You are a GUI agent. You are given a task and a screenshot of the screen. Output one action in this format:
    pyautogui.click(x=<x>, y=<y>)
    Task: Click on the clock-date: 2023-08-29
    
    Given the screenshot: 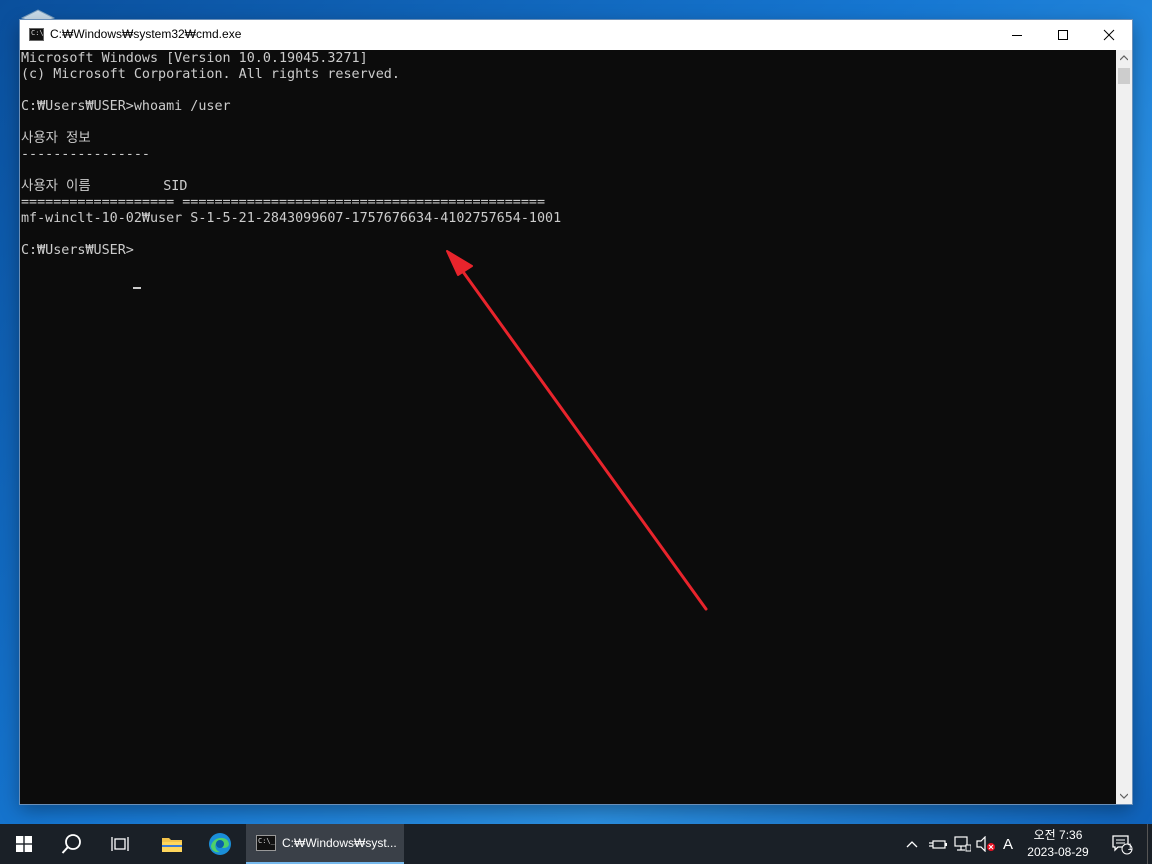 What is the action you would take?
    pyautogui.click(x=1058, y=852)
    